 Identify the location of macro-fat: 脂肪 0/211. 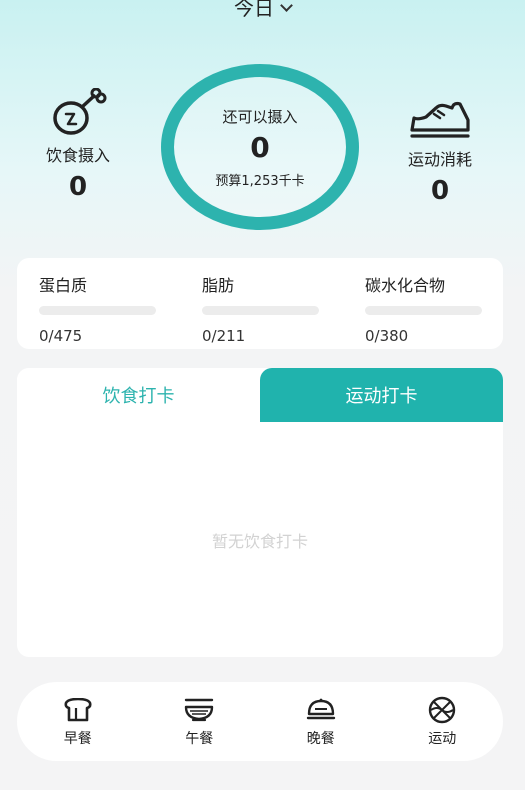
(260, 310).